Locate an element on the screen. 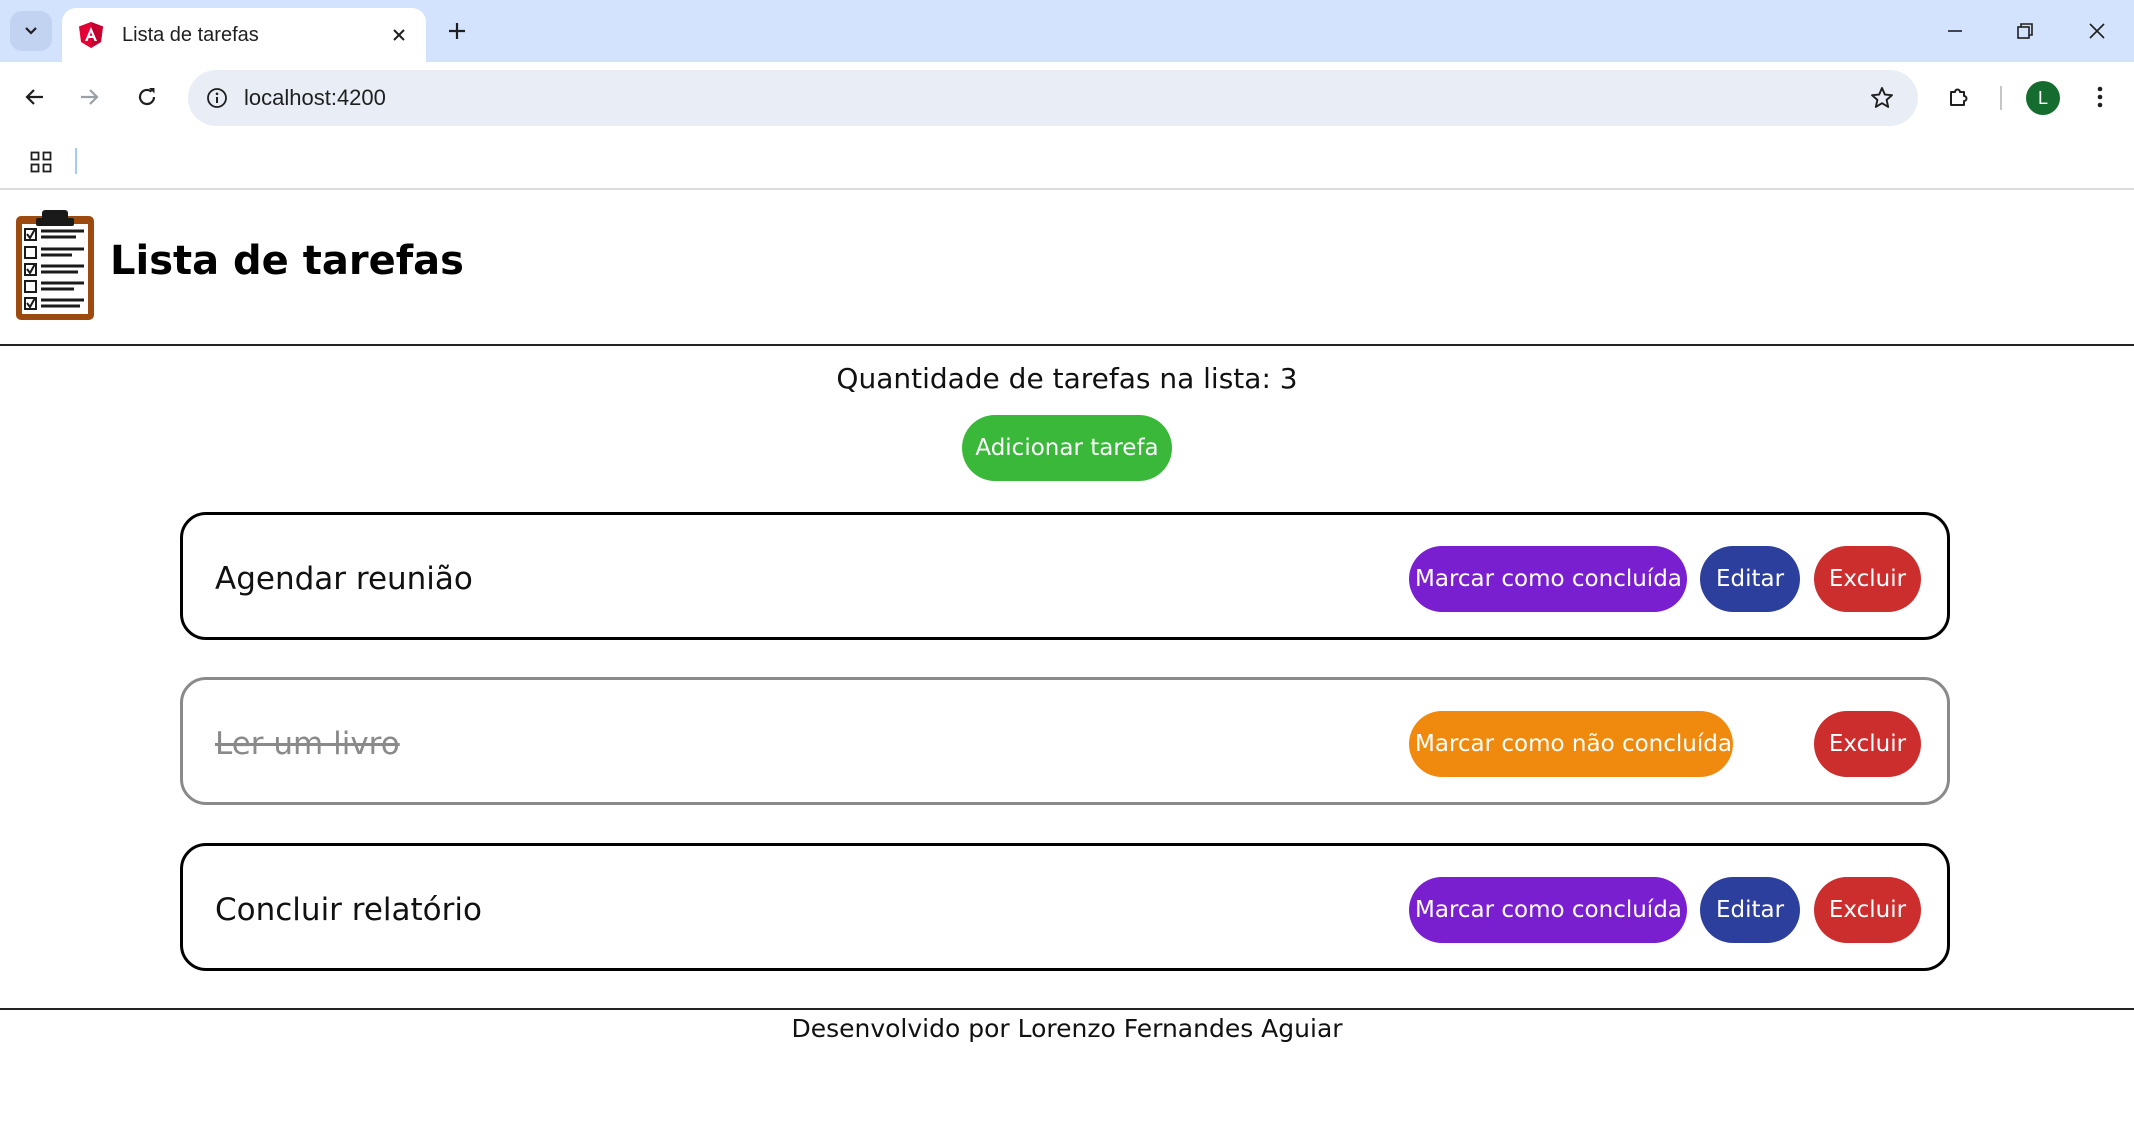 This screenshot has width=2134, height=1137. app-header: Lista de tarefas is located at coordinates (1067, 268).